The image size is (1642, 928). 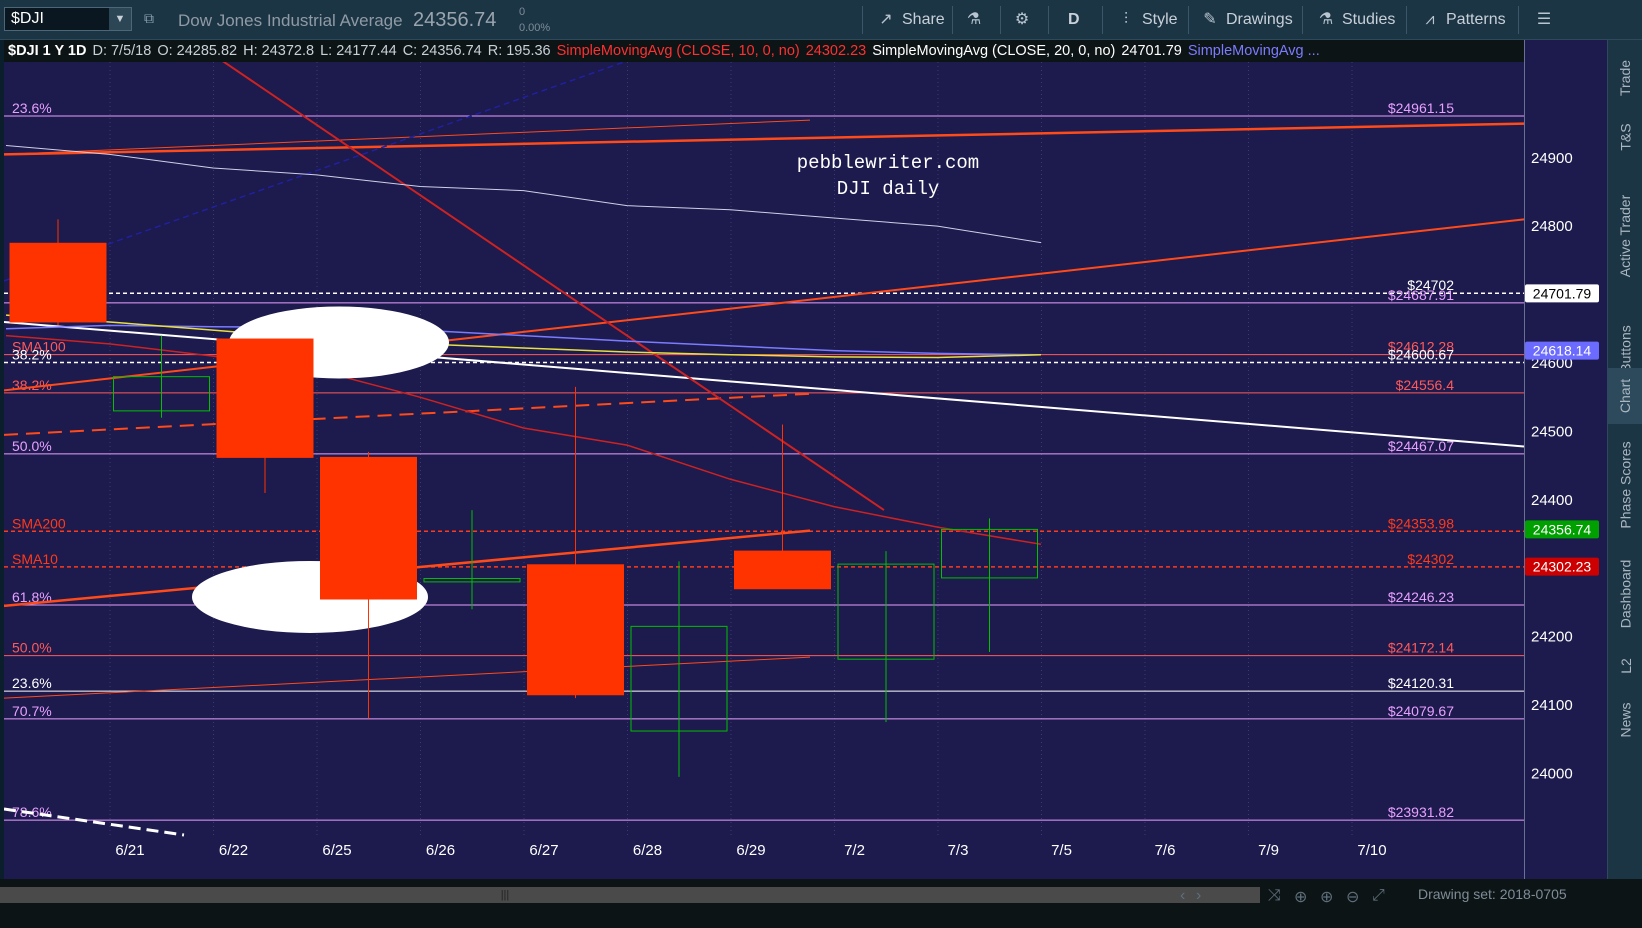 I want to click on bar-close: C: 24356.74, so click(x=442, y=51).